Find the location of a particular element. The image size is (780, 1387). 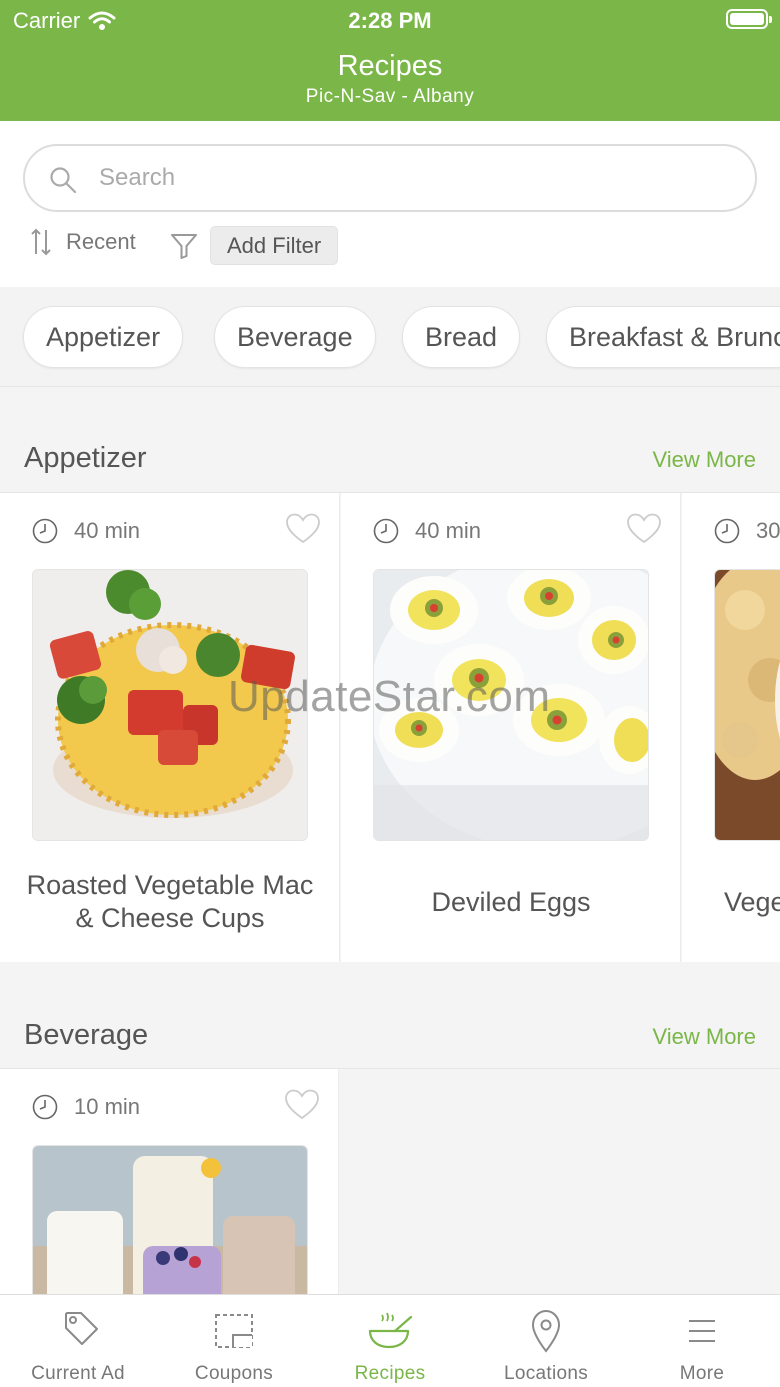

cook-time: 10 min is located at coordinates (86, 1107).